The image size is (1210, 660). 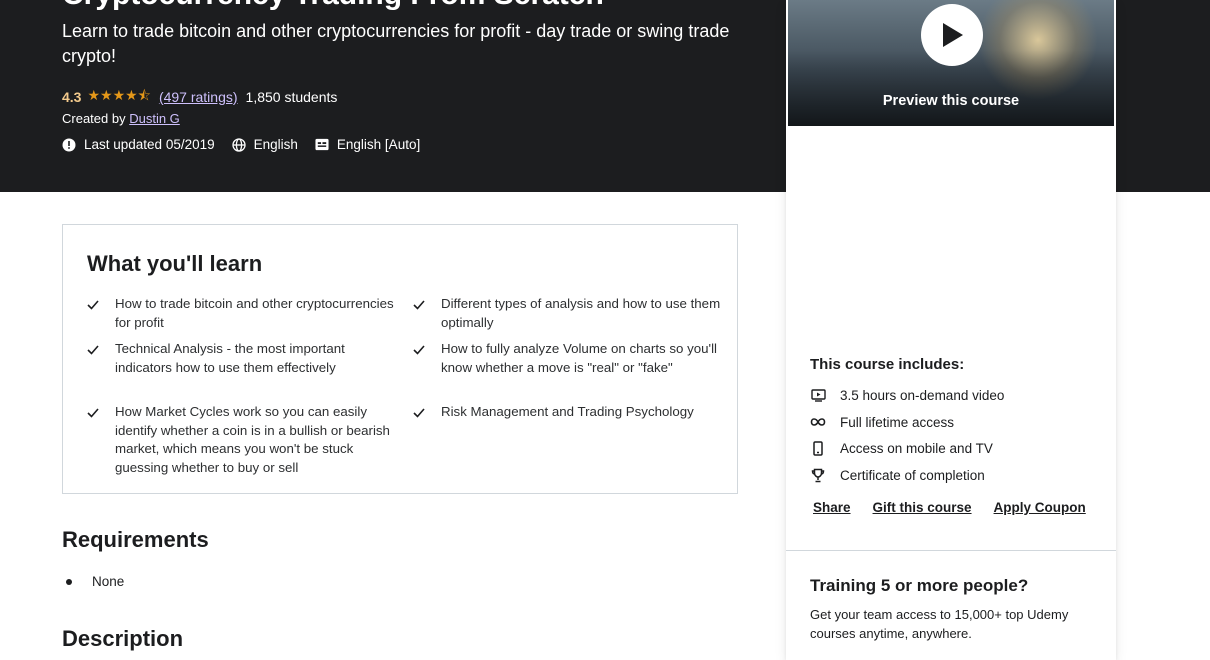 What do you see at coordinates (919, 585) in the screenshot?
I see `team-training-title: Training 5 or more people?` at bounding box center [919, 585].